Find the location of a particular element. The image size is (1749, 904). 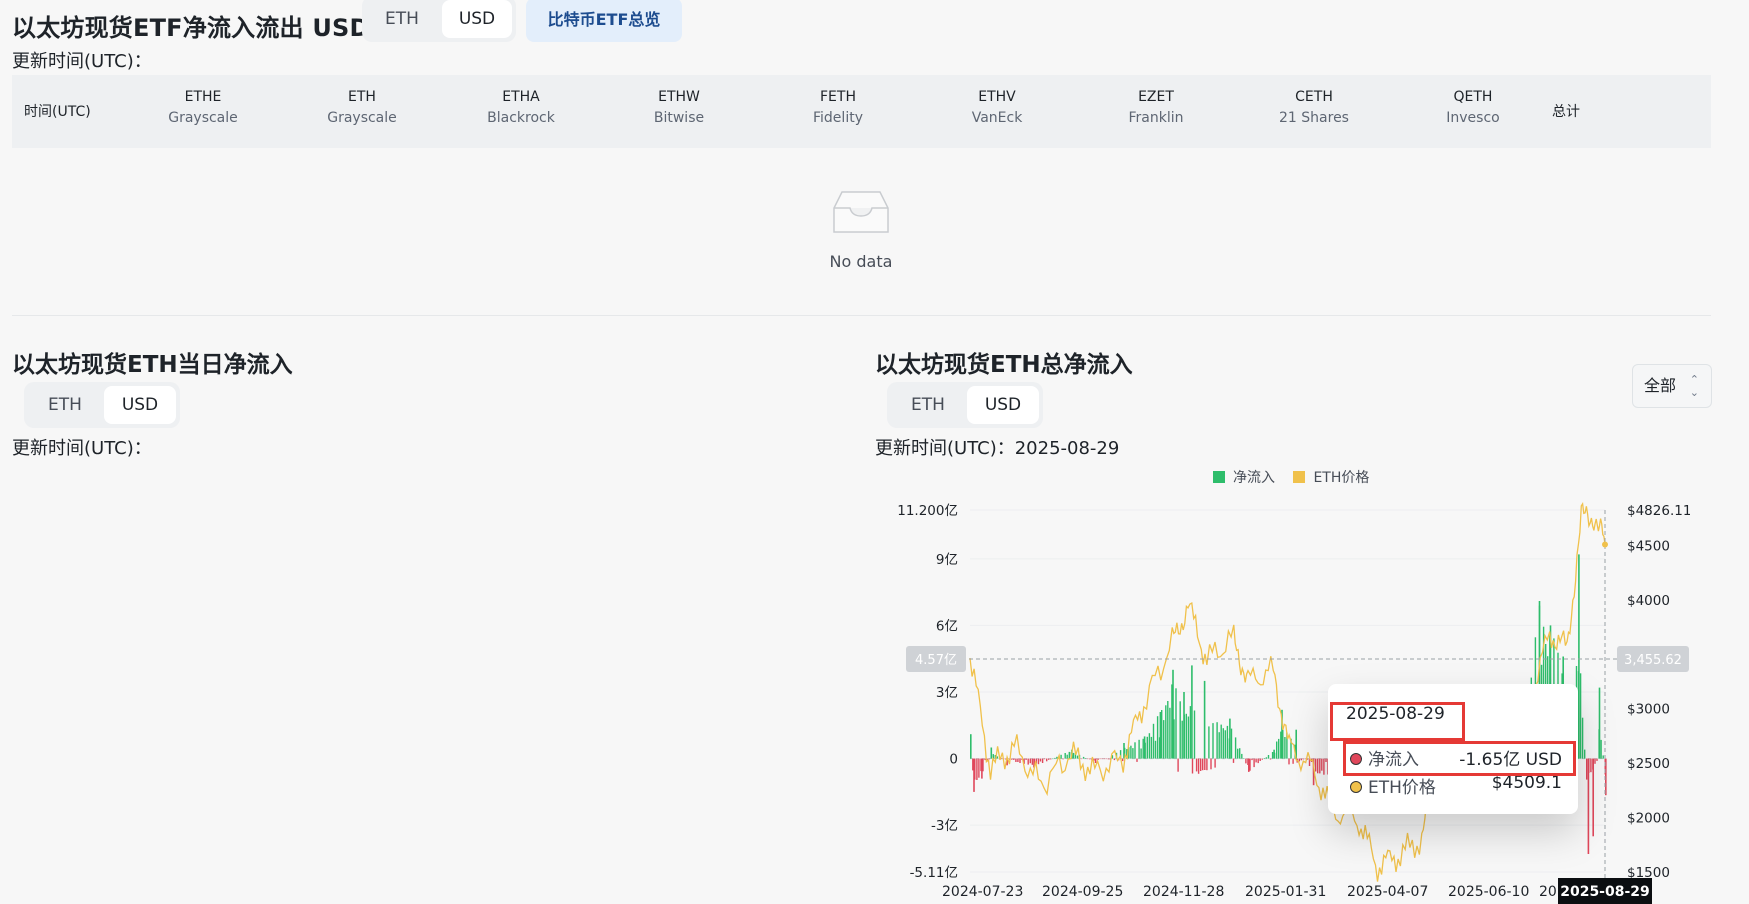

left-tick-label: 9亿 is located at coordinates (947, 560).